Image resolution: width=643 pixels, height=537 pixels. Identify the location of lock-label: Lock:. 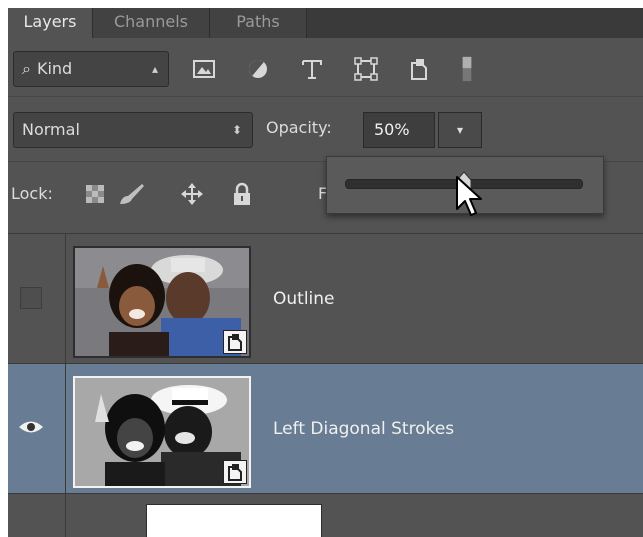
(32, 193).